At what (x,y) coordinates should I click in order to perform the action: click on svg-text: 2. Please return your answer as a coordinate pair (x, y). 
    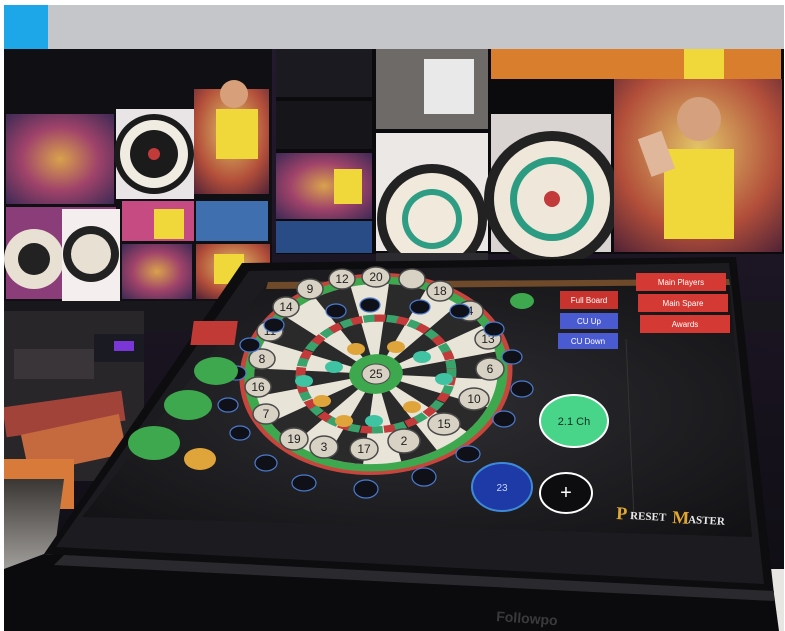
    Looking at the image, I should click on (404, 441).